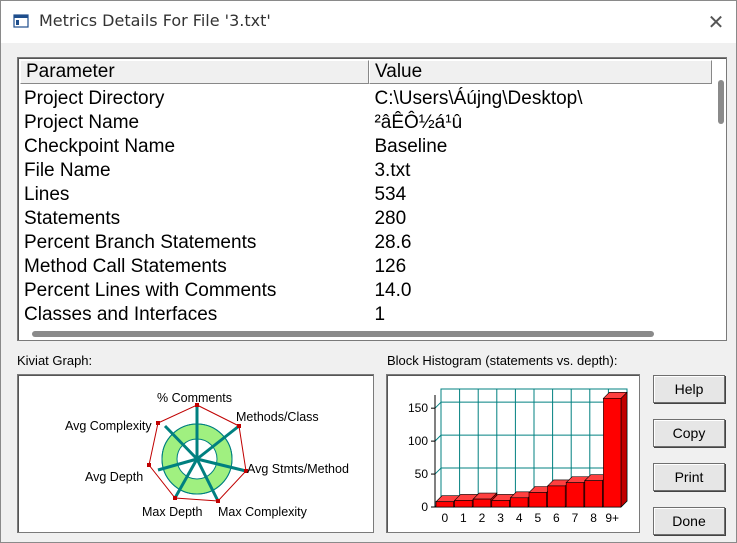  I want to click on parameter-cell: Project Name, so click(82, 122).